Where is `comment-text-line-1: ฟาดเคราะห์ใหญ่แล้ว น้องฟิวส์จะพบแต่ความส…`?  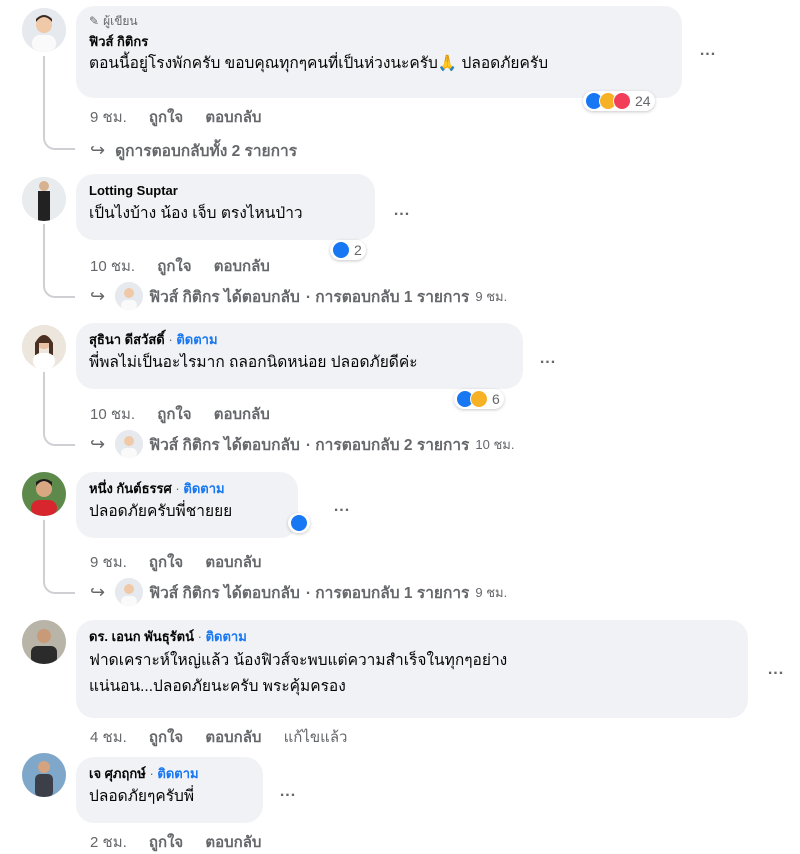 comment-text-line-1: ฟาดเคราะห์ใหญ่แล้ว น้องฟิวส์จะพบแต่ความส… is located at coordinates (298, 660).